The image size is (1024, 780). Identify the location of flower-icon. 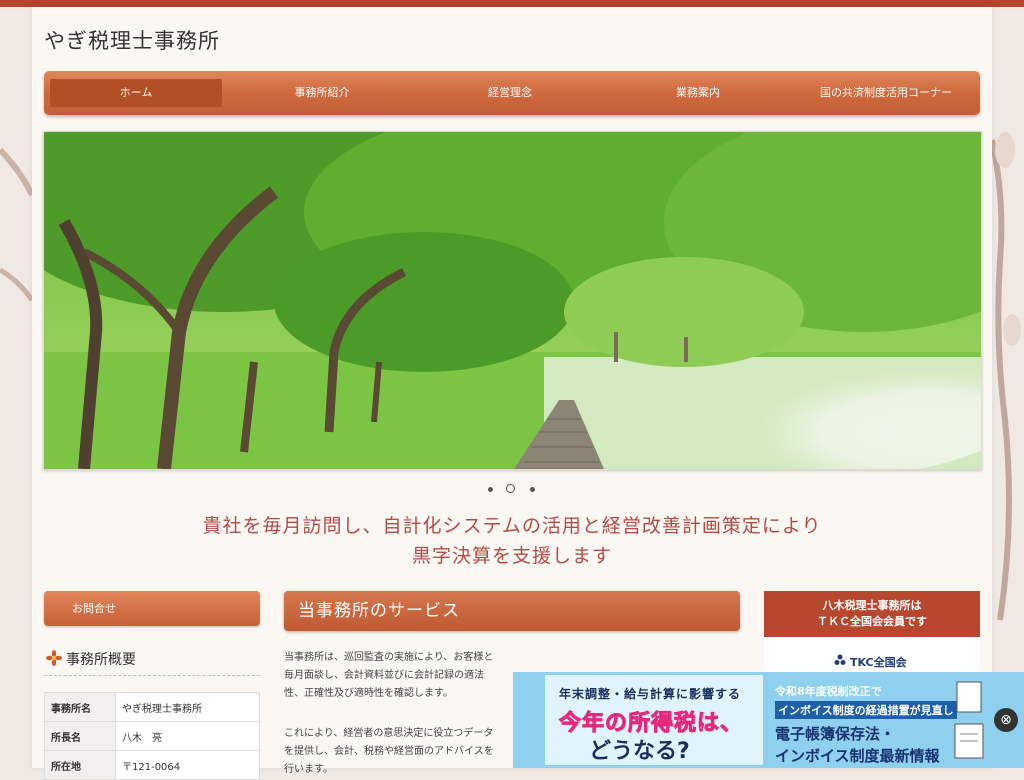
(54, 658).